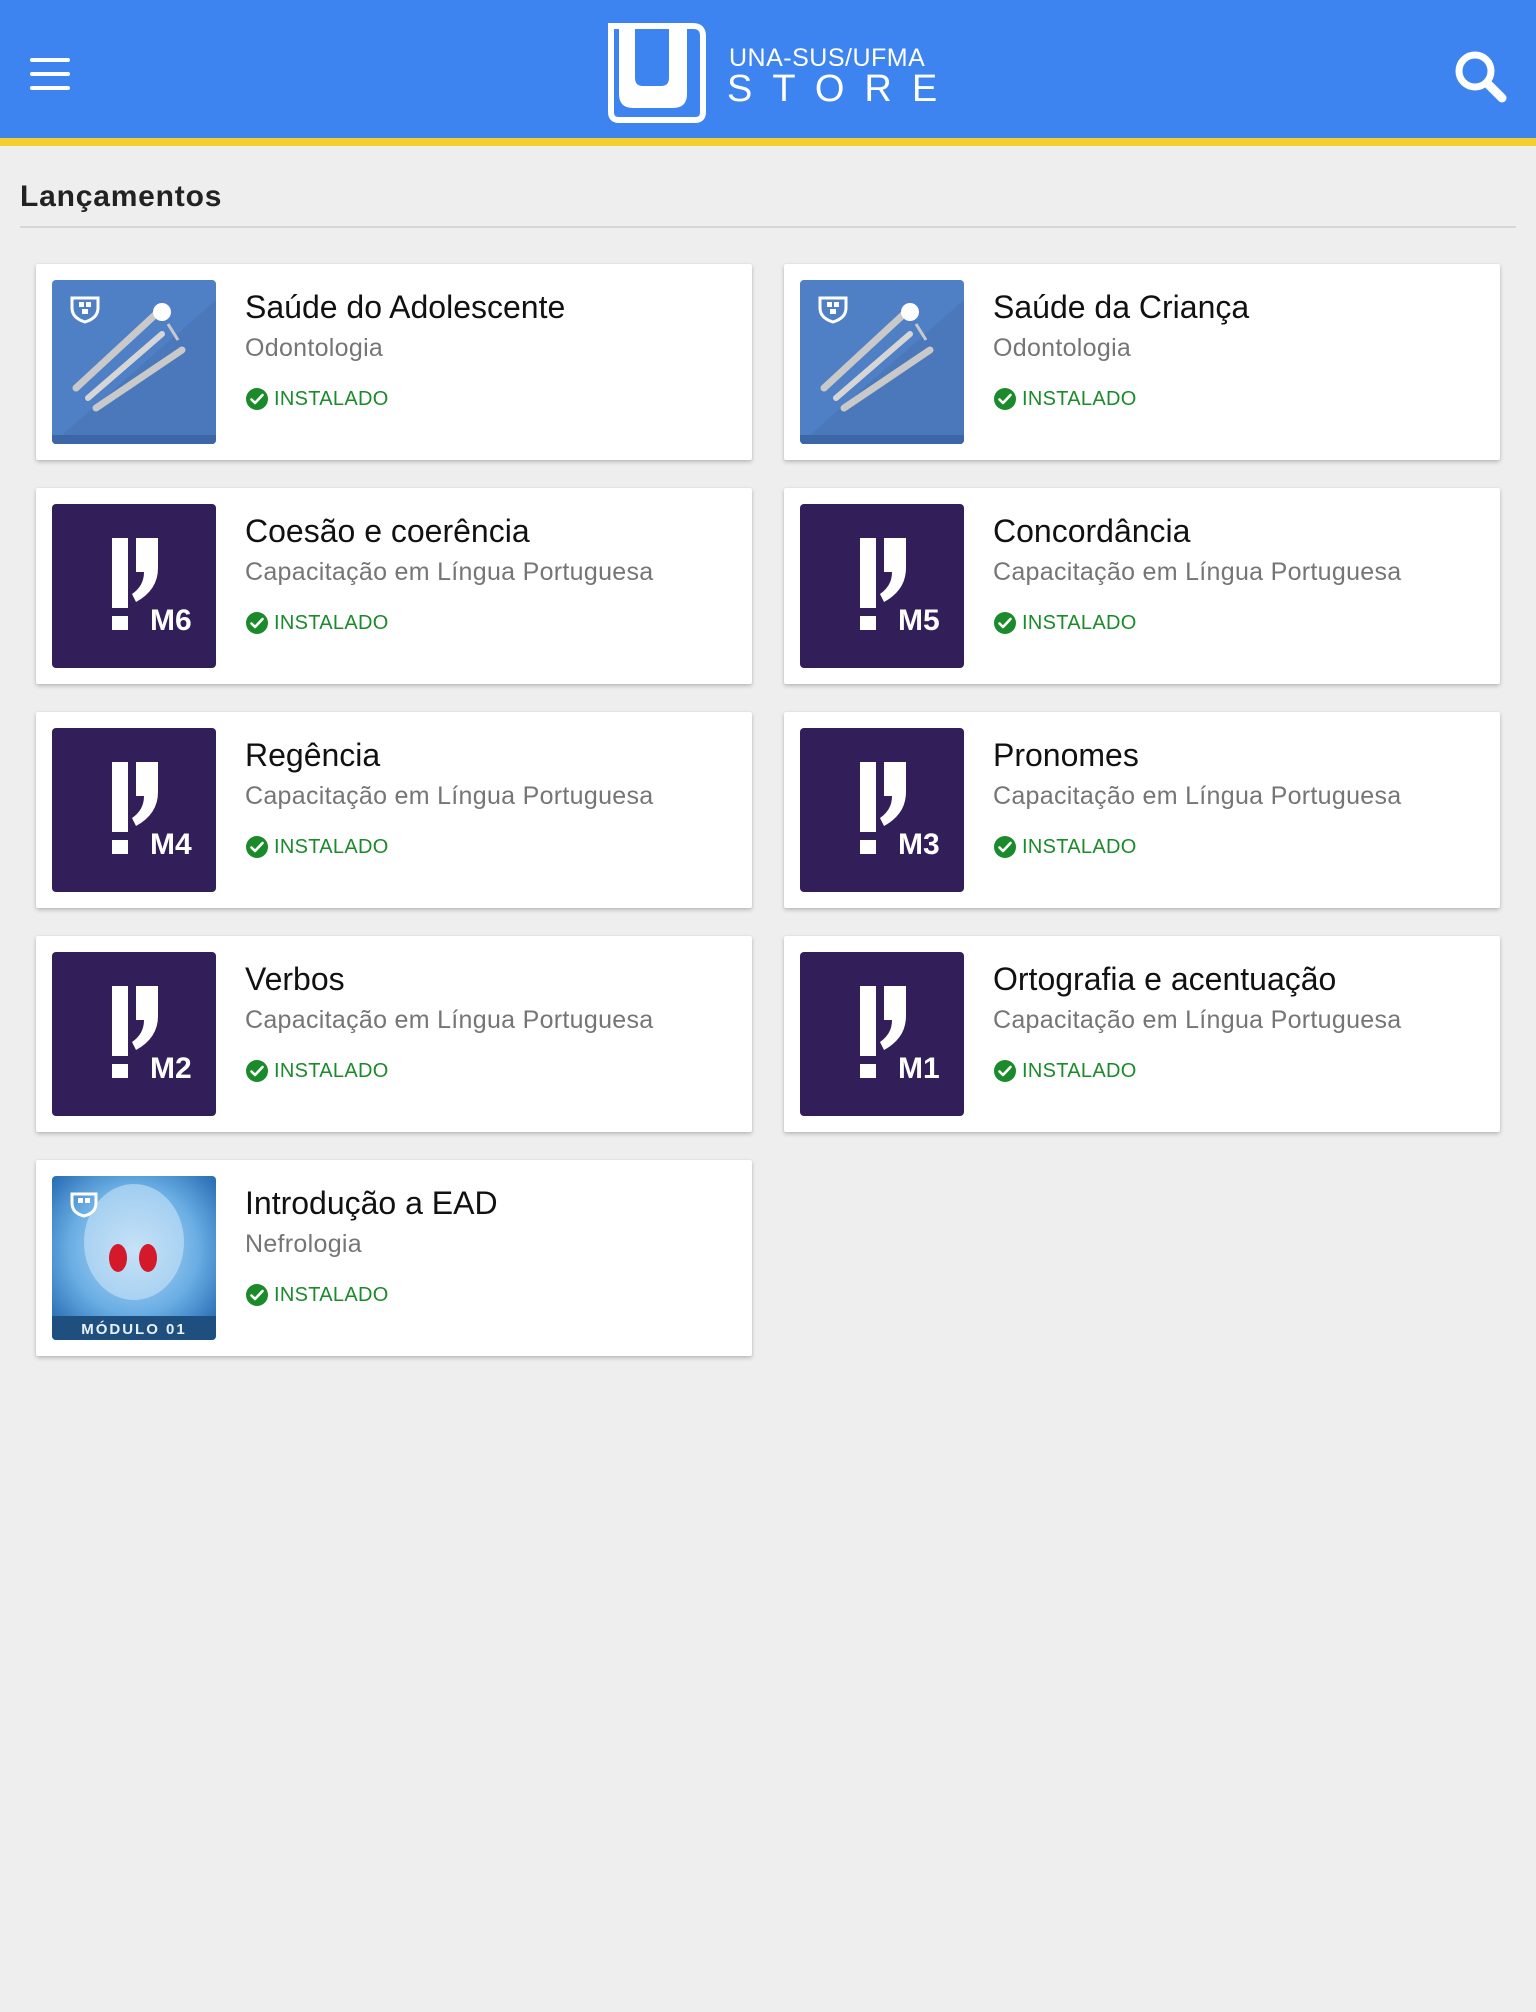 This screenshot has width=1536, height=2012. I want to click on una-sus-logo-icon, so click(657, 73).